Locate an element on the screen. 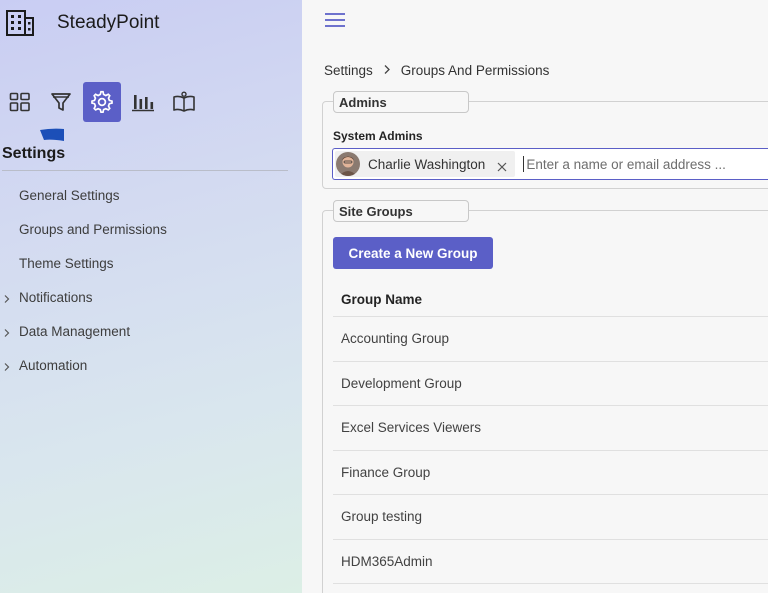 This screenshot has width=768, height=593. people-search-input is located at coordinates (641, 164).